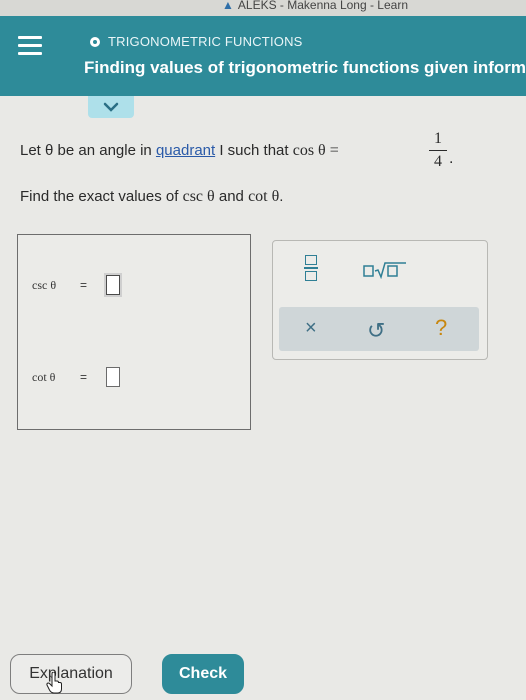  Describe the element at coordinates (228, 6) in the screenshot. I see `aleks-logo-icon: ▲` at that location.